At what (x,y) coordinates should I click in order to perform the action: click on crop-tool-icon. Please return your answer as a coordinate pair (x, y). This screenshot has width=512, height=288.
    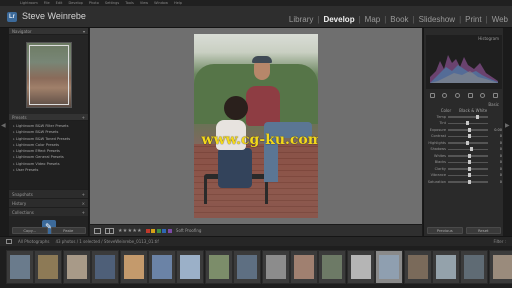
    Looking at the image, I should click on (432, 95).